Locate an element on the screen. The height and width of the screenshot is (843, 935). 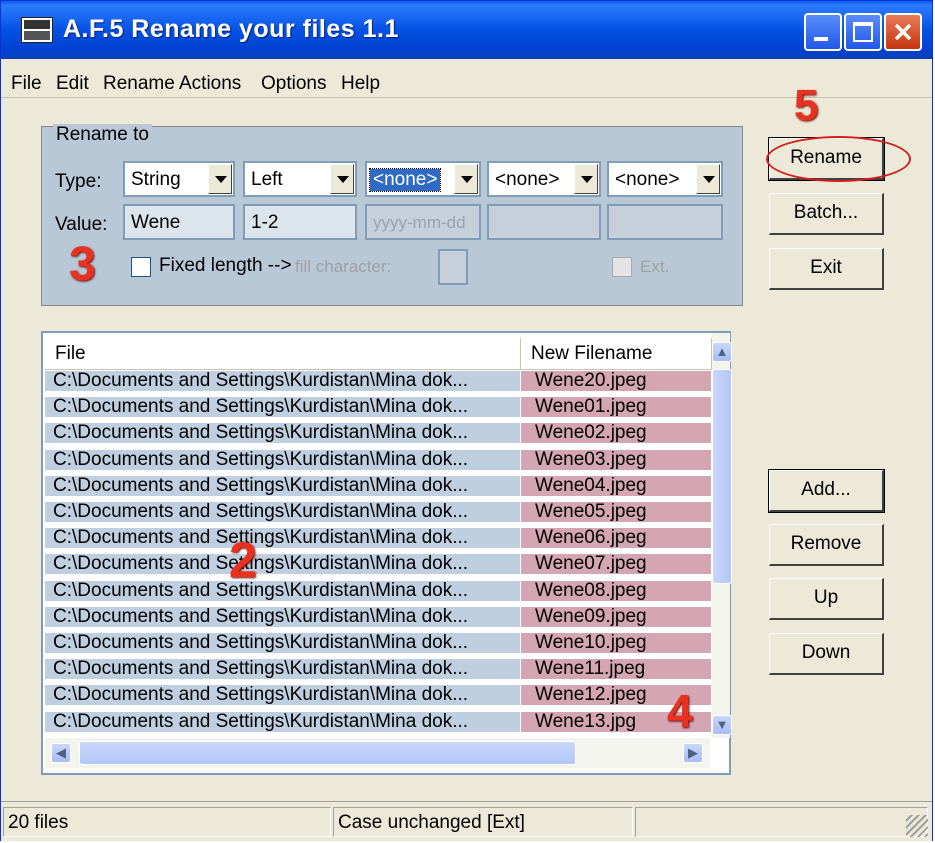
type-select-5: <none> is located at coordinates (665, 179).